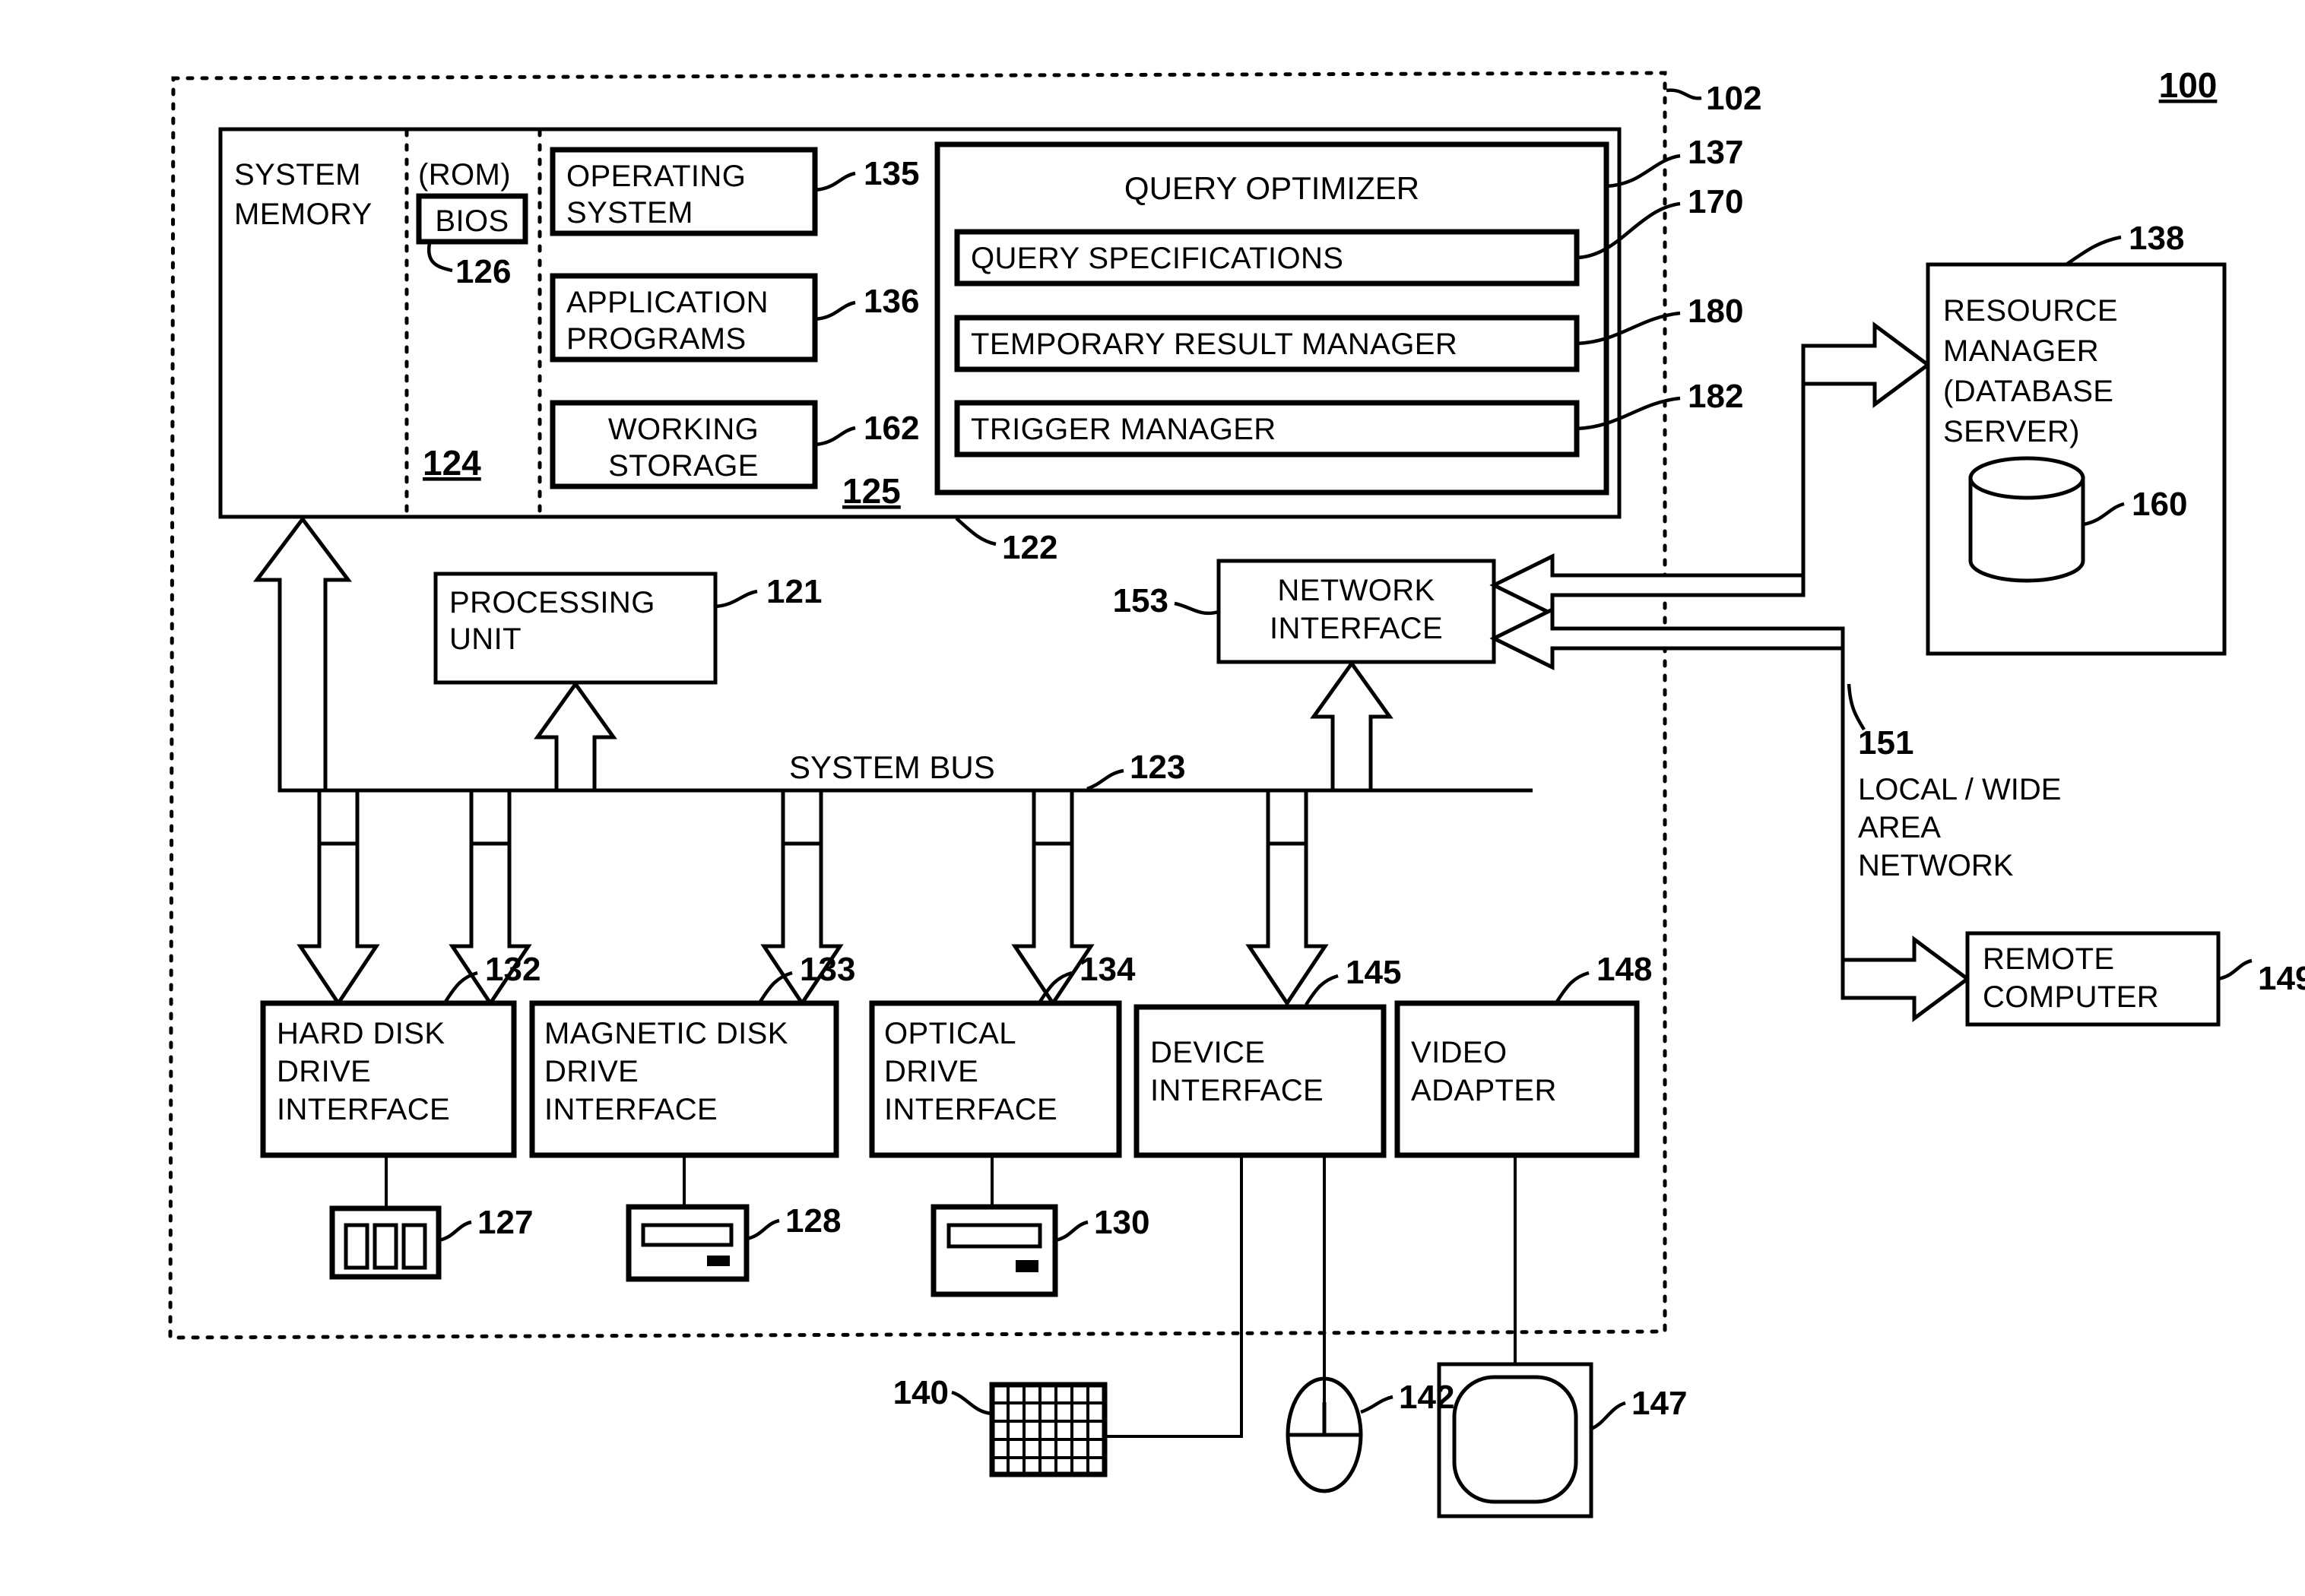 The image size is (2305, 1596). I want to click on optical-disk-icon-ref: 130, so click(1121, 1223).